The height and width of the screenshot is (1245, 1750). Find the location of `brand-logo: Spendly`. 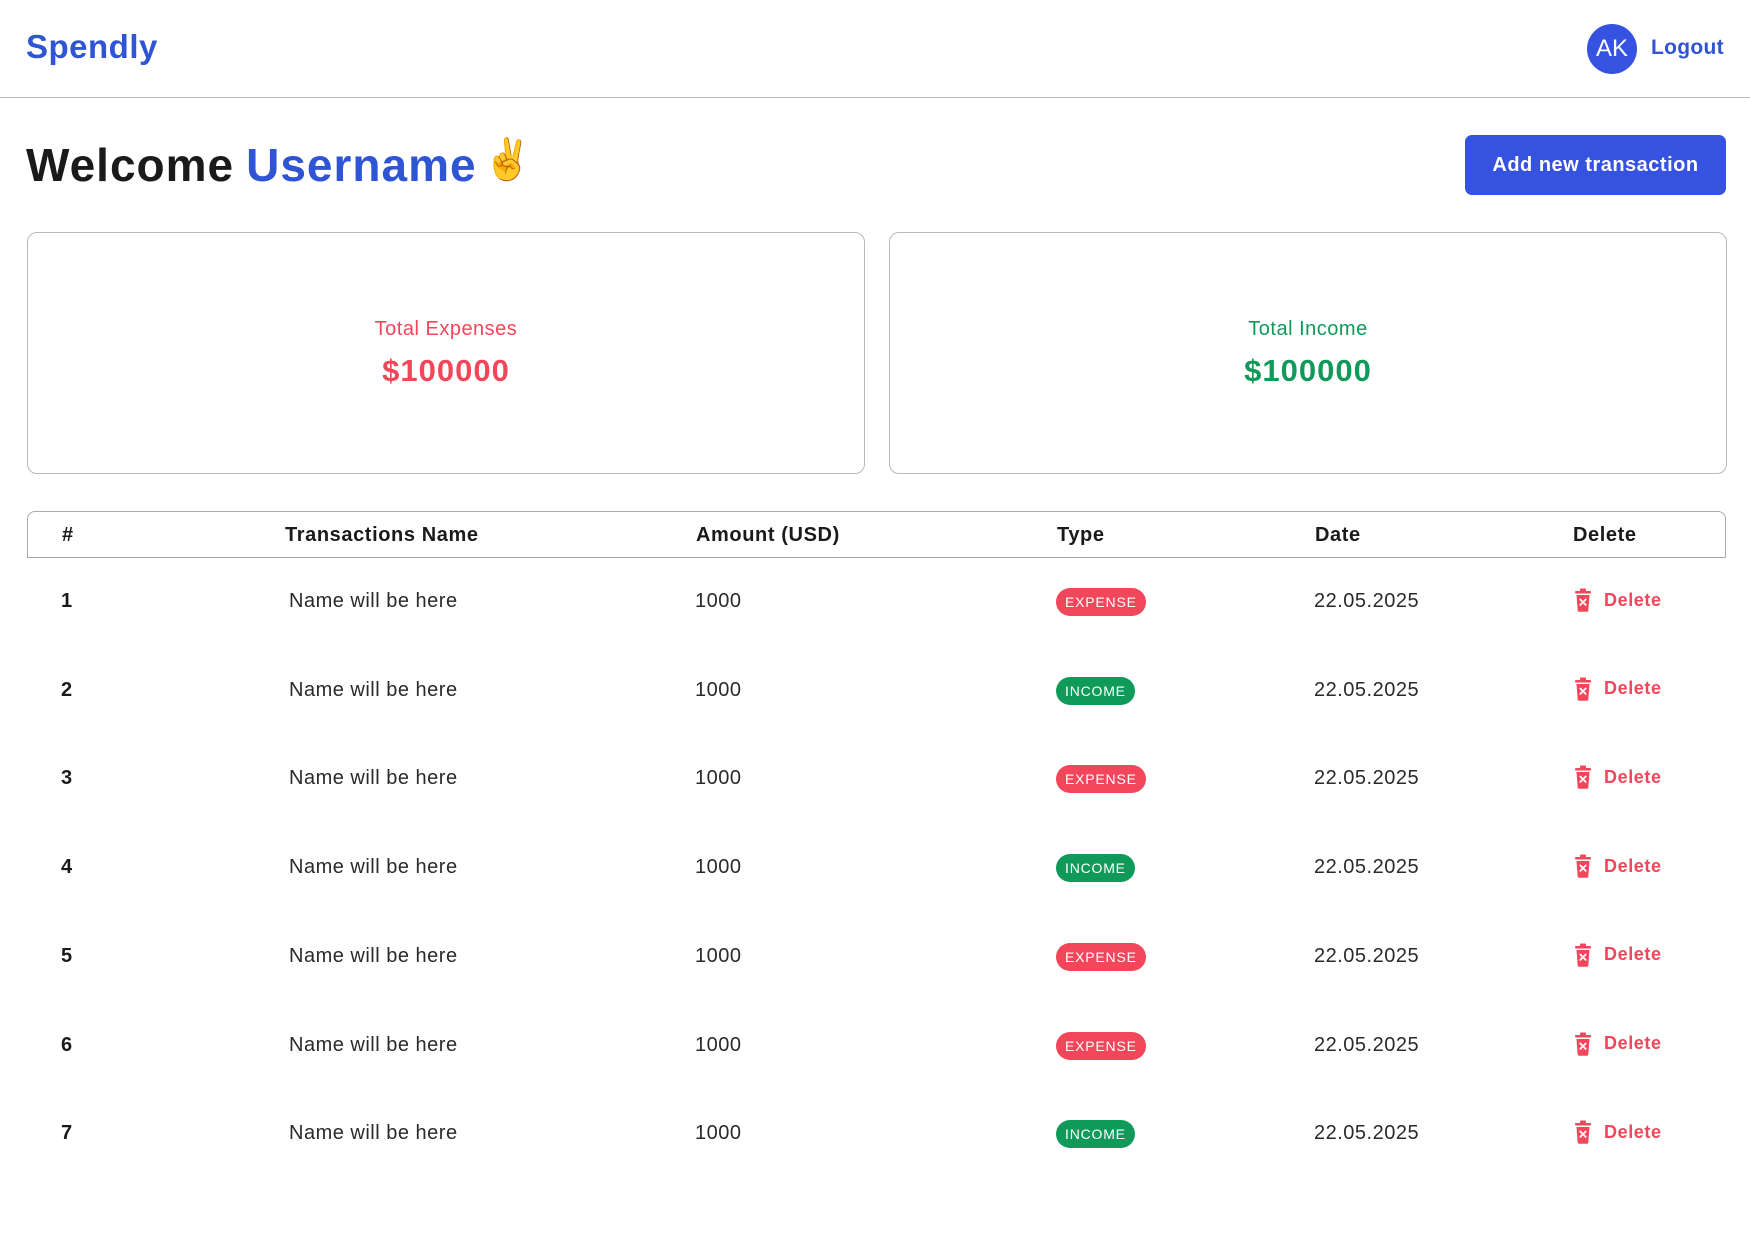

brand-logo: Spendly is located at coordinates (92, 47).